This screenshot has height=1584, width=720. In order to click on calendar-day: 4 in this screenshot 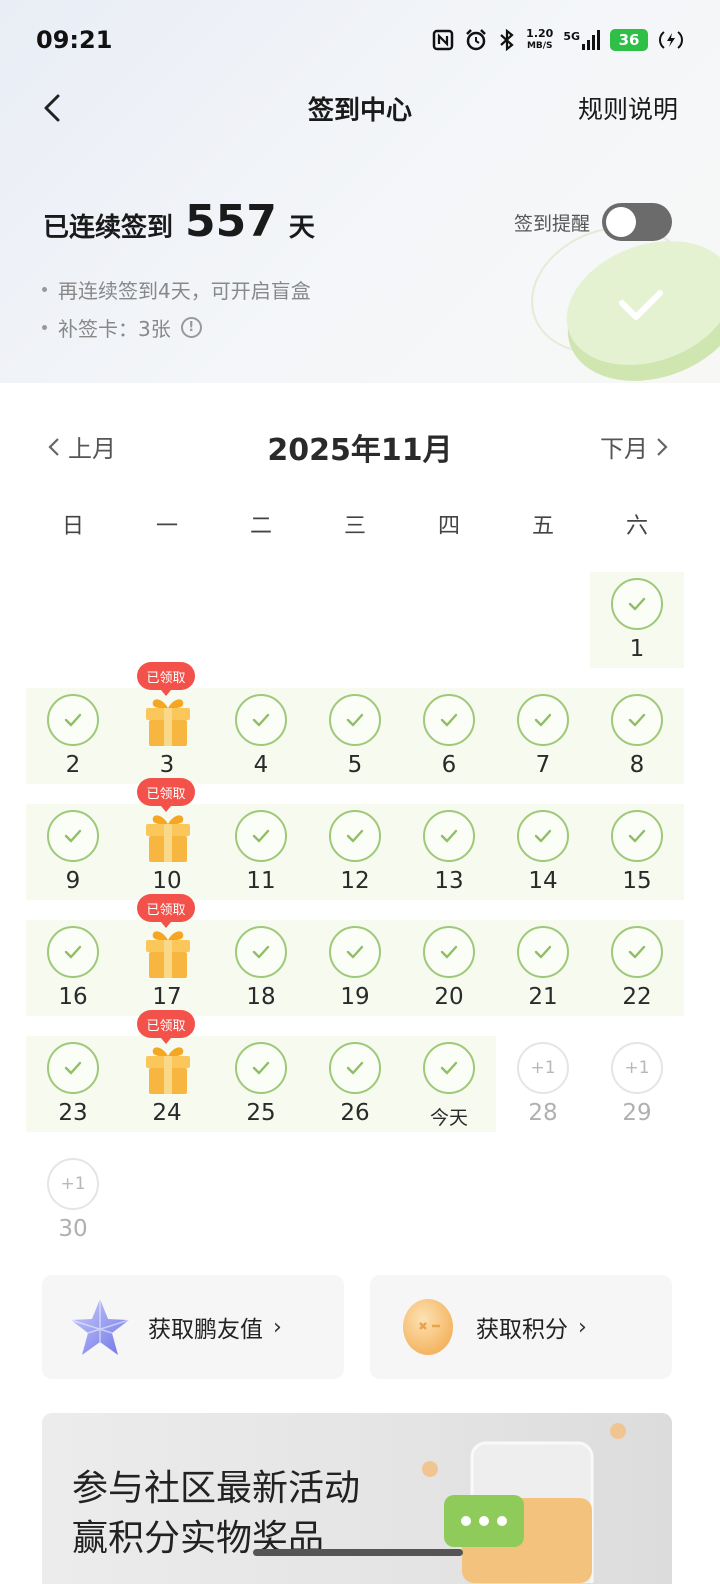, I will do `click(261, 736)`.